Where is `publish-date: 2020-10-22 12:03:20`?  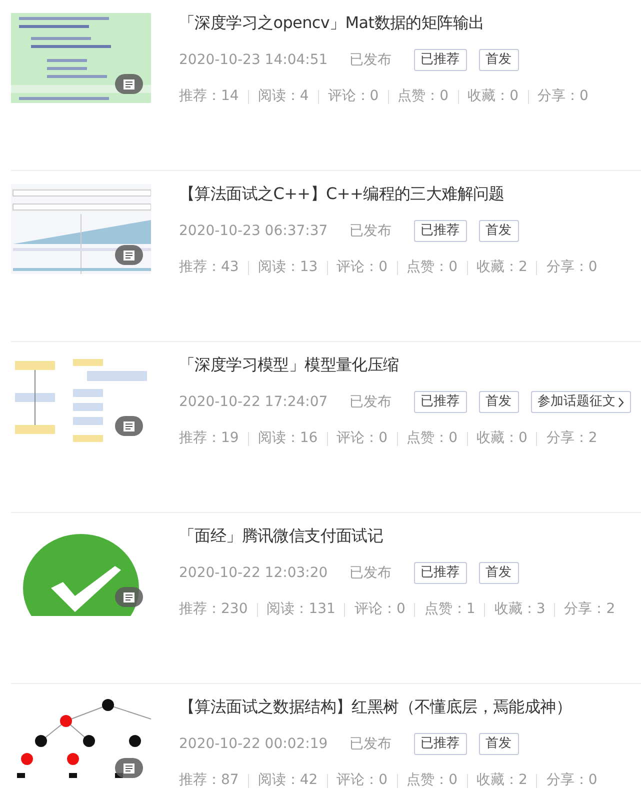
publish-date: 2020-10-22 12:03:20 is located at coordinates (253, 573).